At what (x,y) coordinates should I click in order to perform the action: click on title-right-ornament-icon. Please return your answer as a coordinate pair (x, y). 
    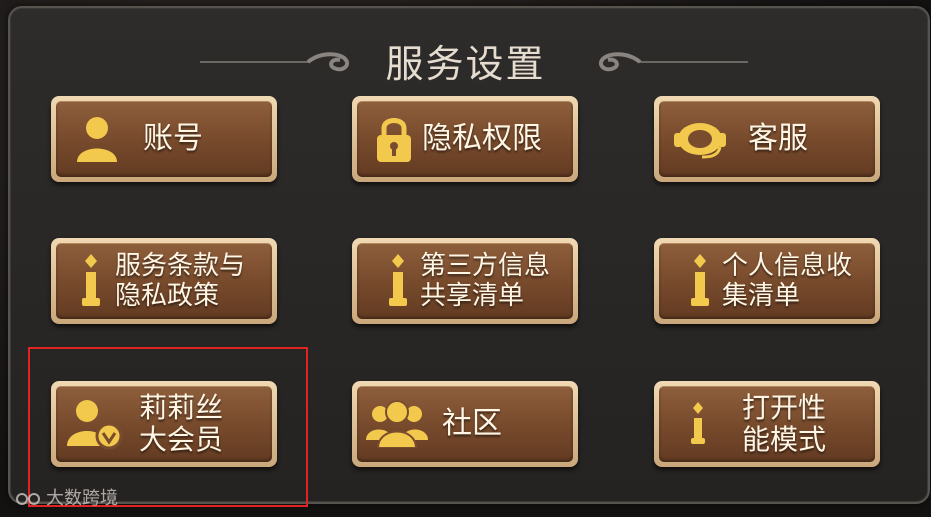
    Looking at the image, I should click on (673, 62).